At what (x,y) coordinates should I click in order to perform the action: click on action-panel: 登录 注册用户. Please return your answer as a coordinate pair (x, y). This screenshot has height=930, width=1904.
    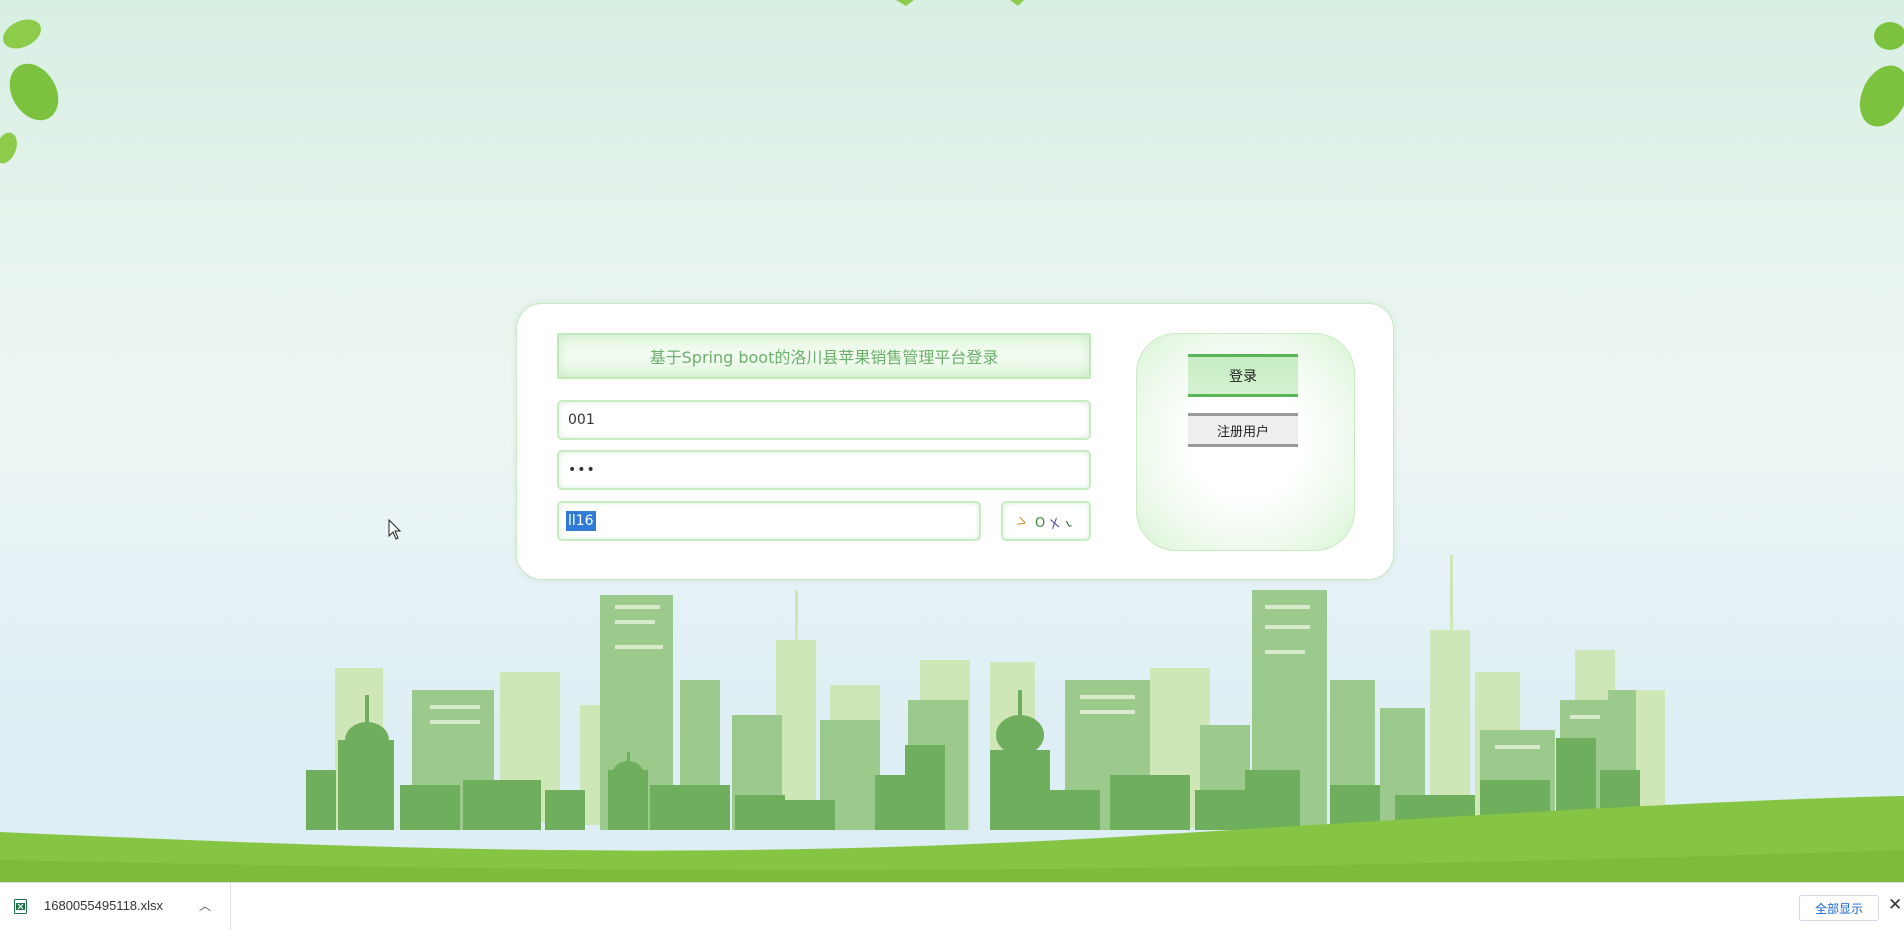
    Looking at the image, I should click on (1245, 442).